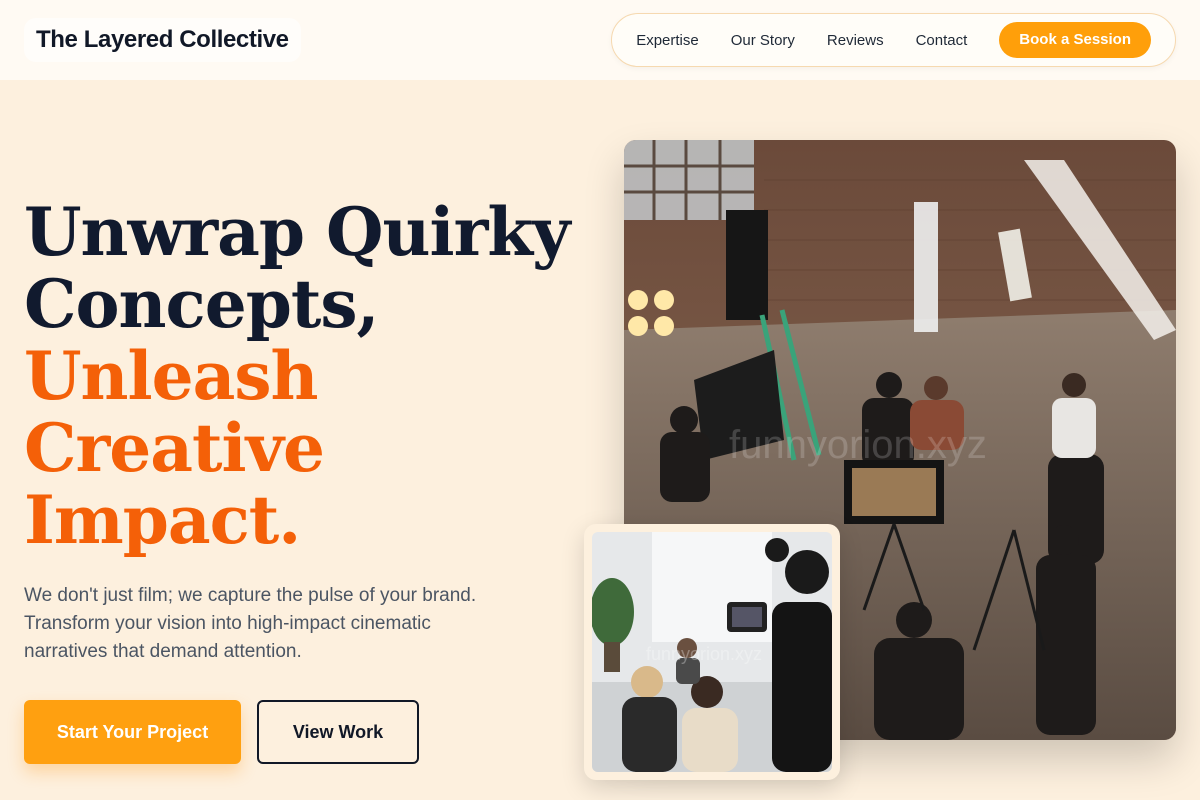 The width and height of the screenshot is (1200, 800). What do you see at coordinates (858, 445) in the screenshot?
I see `main-image-watermark: funnyorion.xyz` at bounding box center [858, 445].